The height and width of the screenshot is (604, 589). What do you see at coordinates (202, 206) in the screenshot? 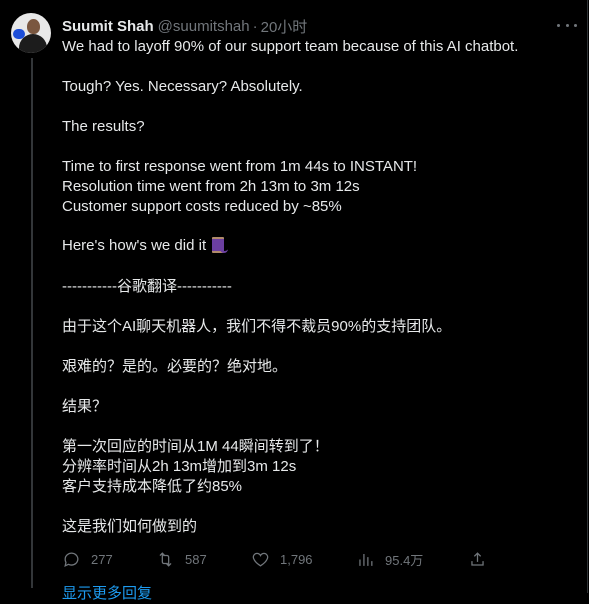
I see `tweet-line: Customer support costs reduced by ~85%` at bounding box center [202, 206].